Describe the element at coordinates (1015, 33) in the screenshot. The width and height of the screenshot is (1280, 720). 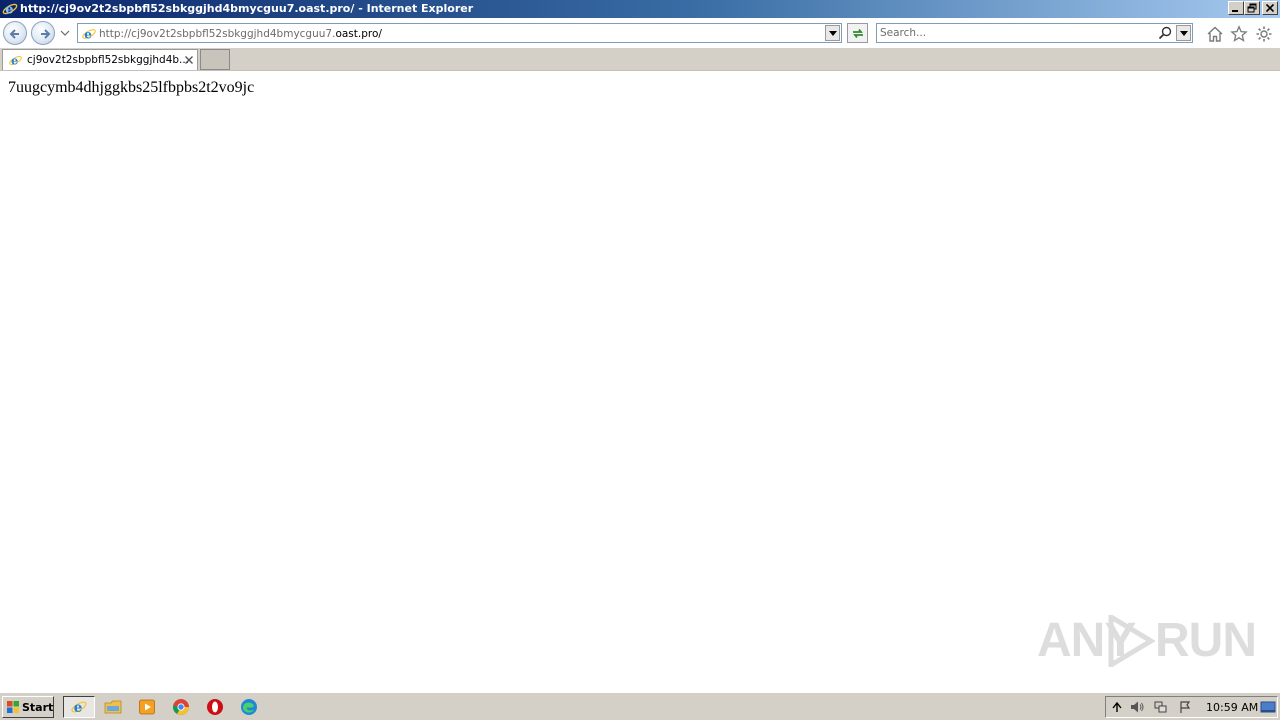
I see `search-input` at that location.